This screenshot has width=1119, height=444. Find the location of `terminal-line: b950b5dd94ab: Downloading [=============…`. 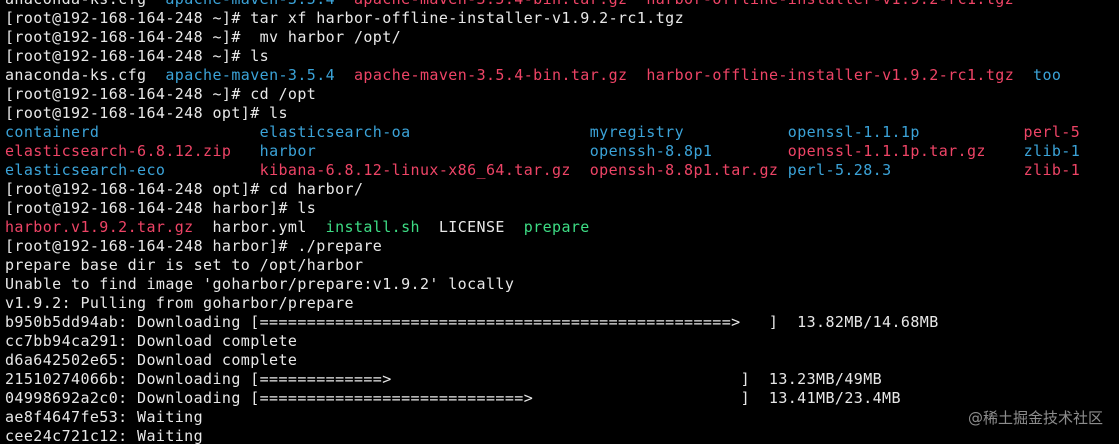

terminal-line: b950b5dd94ab: Downloading [=============… is located at coordinates (562, 322).